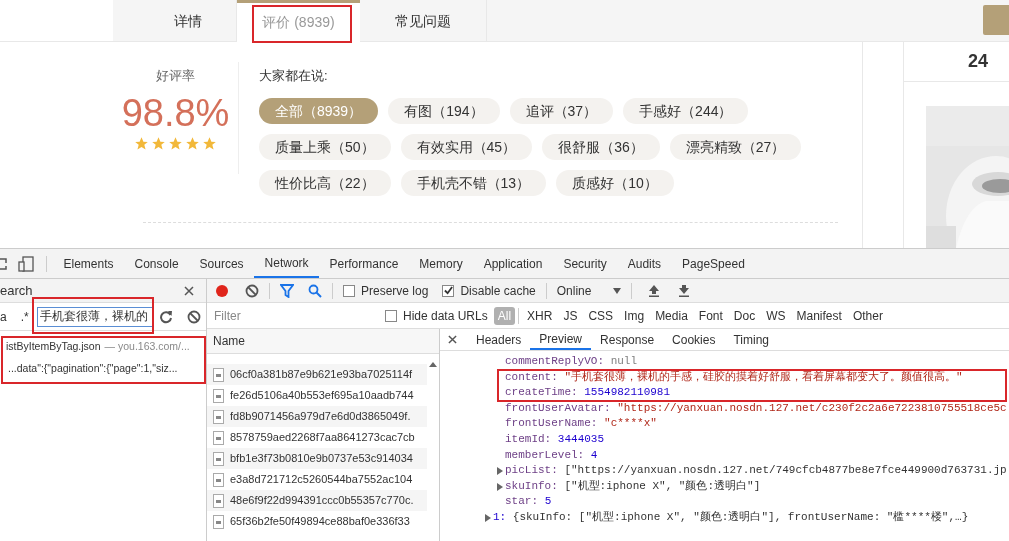 Image resolution: width=1009 pixels, height=541 pixels. Describe the element at coordinates (978, 61) in the screenshot. I see `side-heading: 24` at that location.